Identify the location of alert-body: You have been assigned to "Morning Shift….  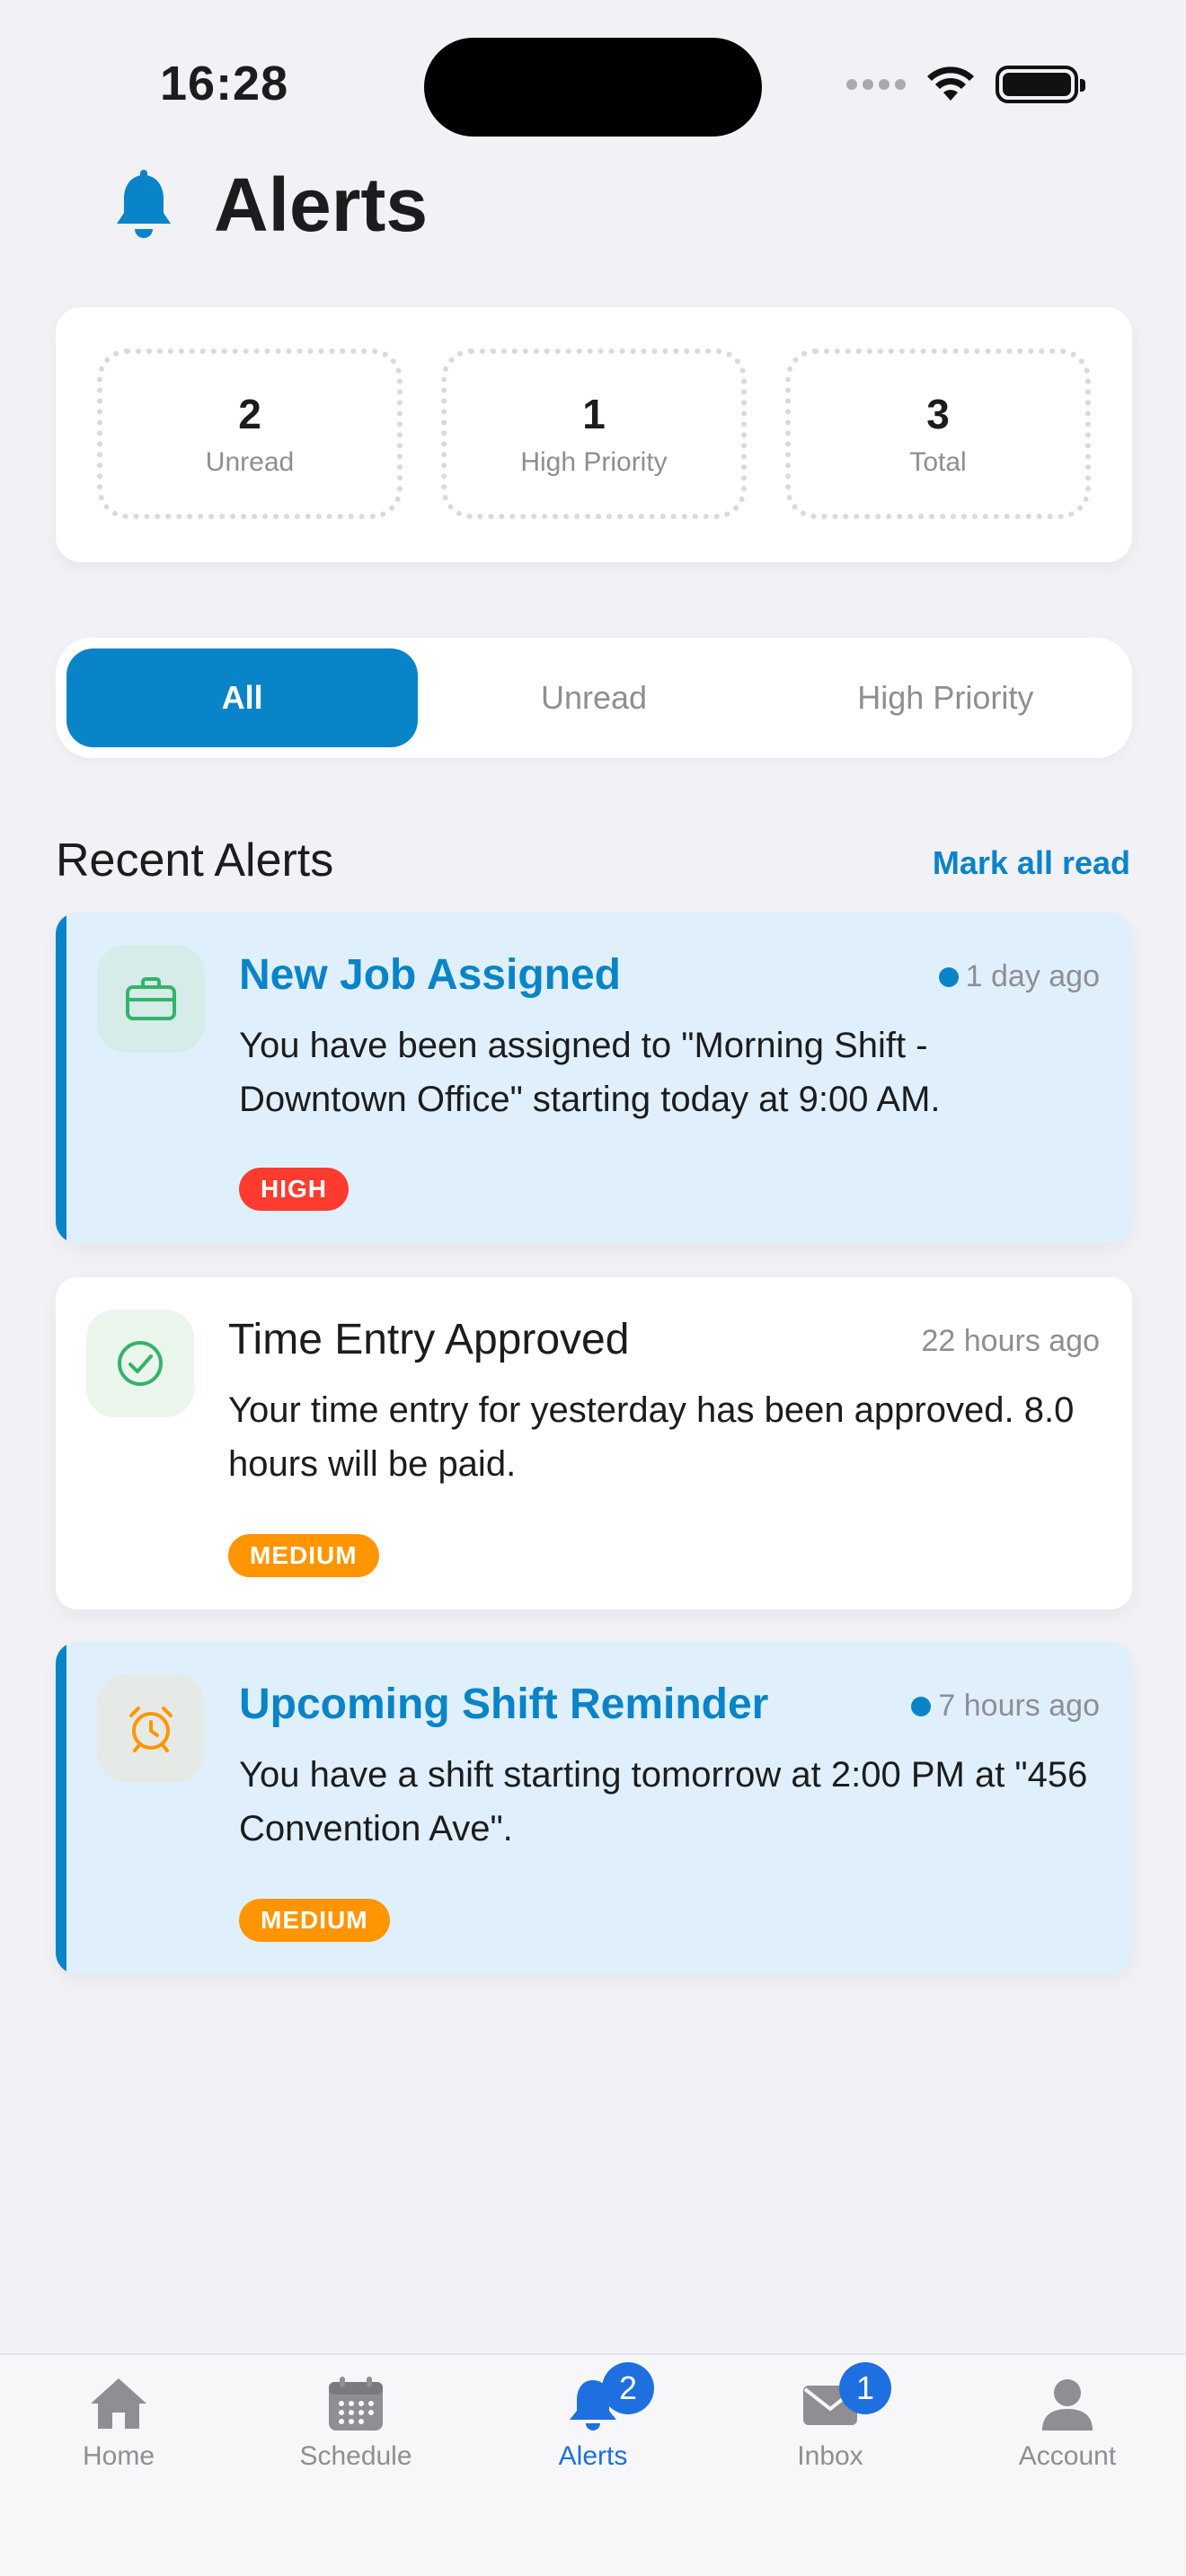
(590, 1072).